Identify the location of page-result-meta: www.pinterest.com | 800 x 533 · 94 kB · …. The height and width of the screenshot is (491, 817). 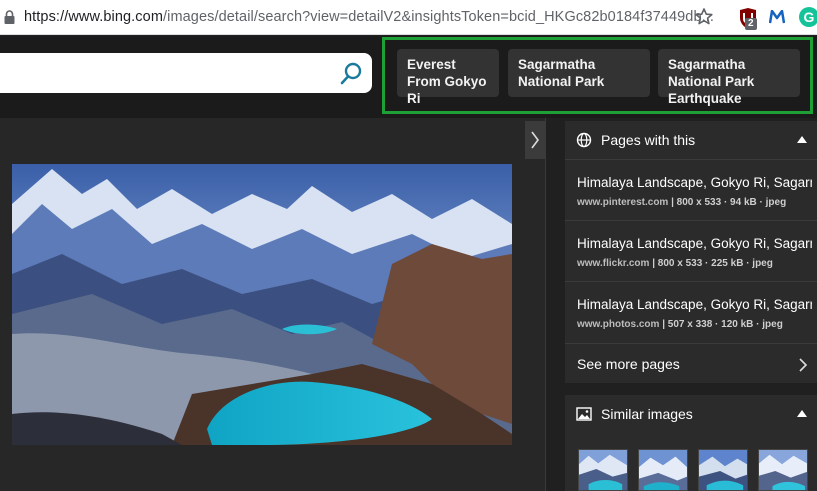
(681, 202).